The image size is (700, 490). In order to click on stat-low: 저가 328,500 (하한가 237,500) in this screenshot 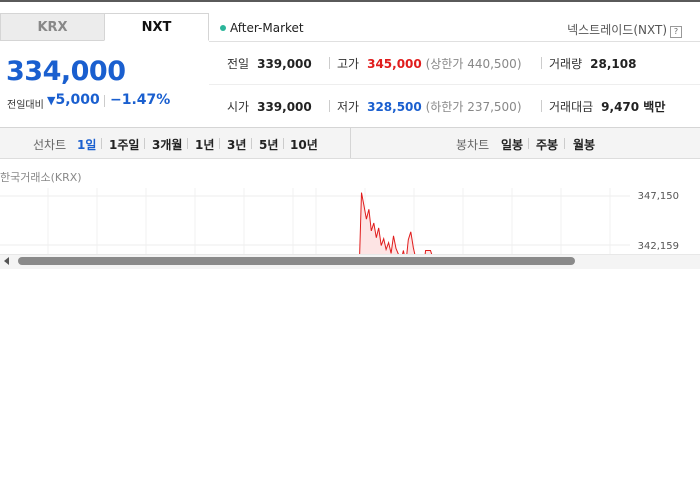, I will do `click(429, 106)`.